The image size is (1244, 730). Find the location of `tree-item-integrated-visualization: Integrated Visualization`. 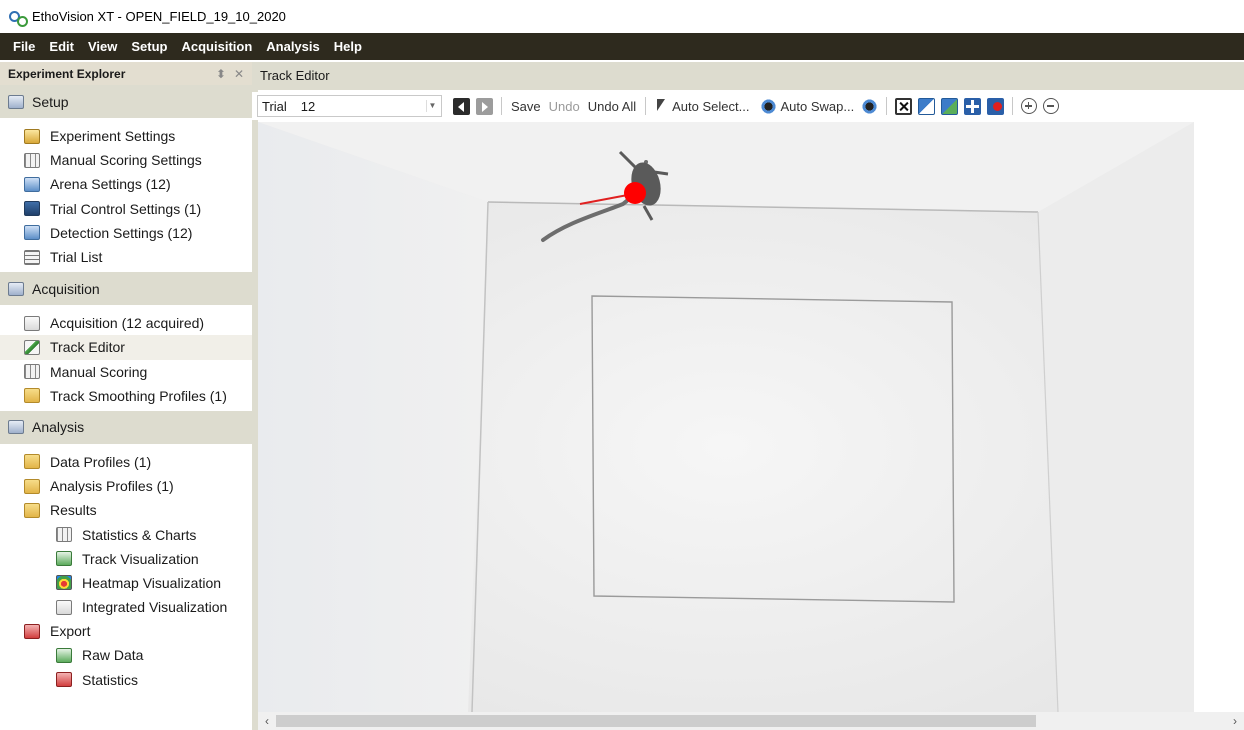

tree-item-integrated-visualization: Integrated Visualization is located at coordinates (126, 607).